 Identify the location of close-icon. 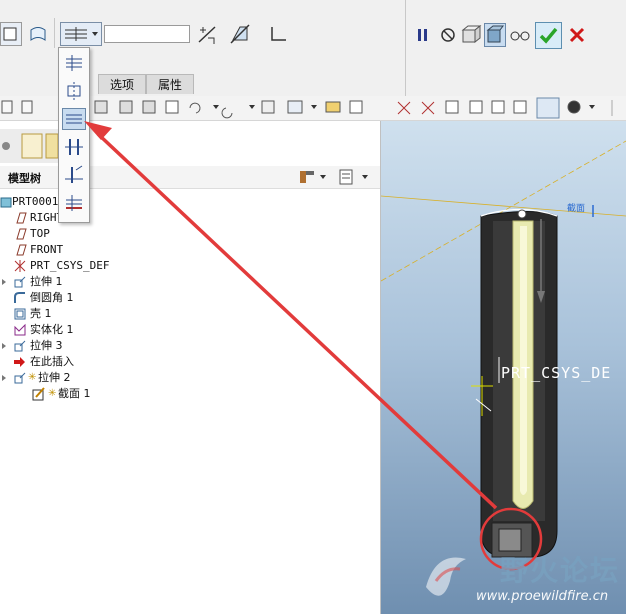
(577, 35).